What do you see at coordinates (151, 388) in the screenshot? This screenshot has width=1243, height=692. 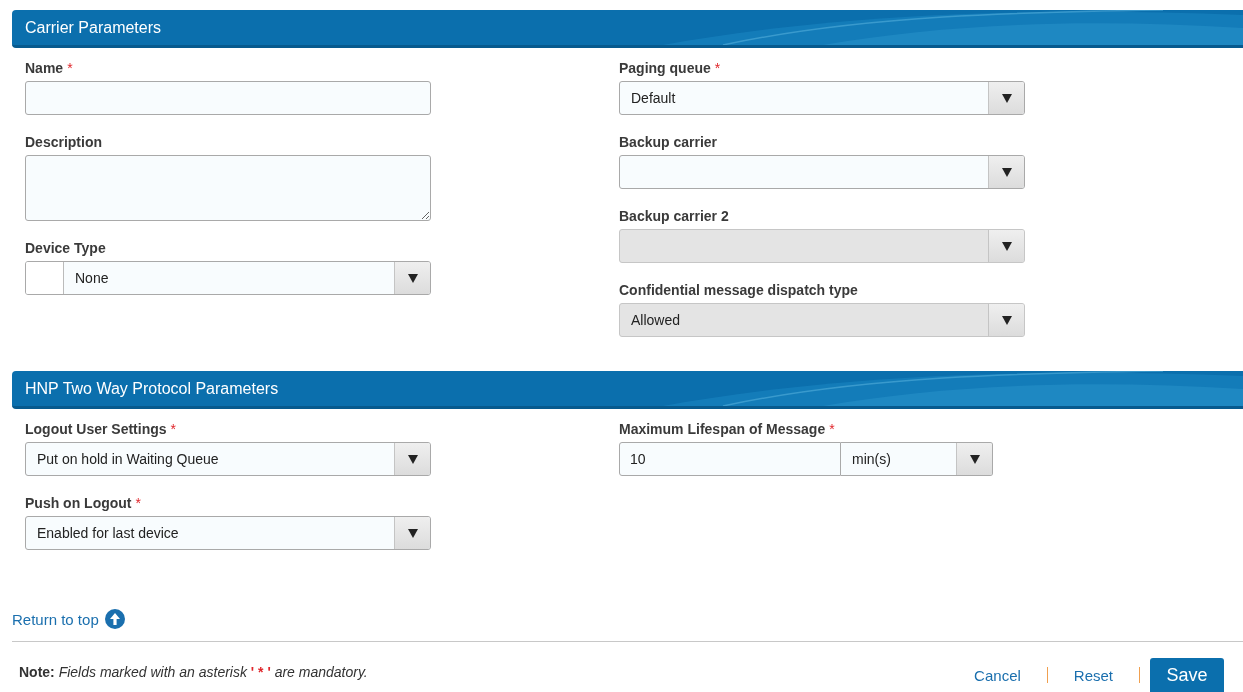 I see `section-title: HNP Two Way Protocol Parameters` at bounding box center [151, 388].